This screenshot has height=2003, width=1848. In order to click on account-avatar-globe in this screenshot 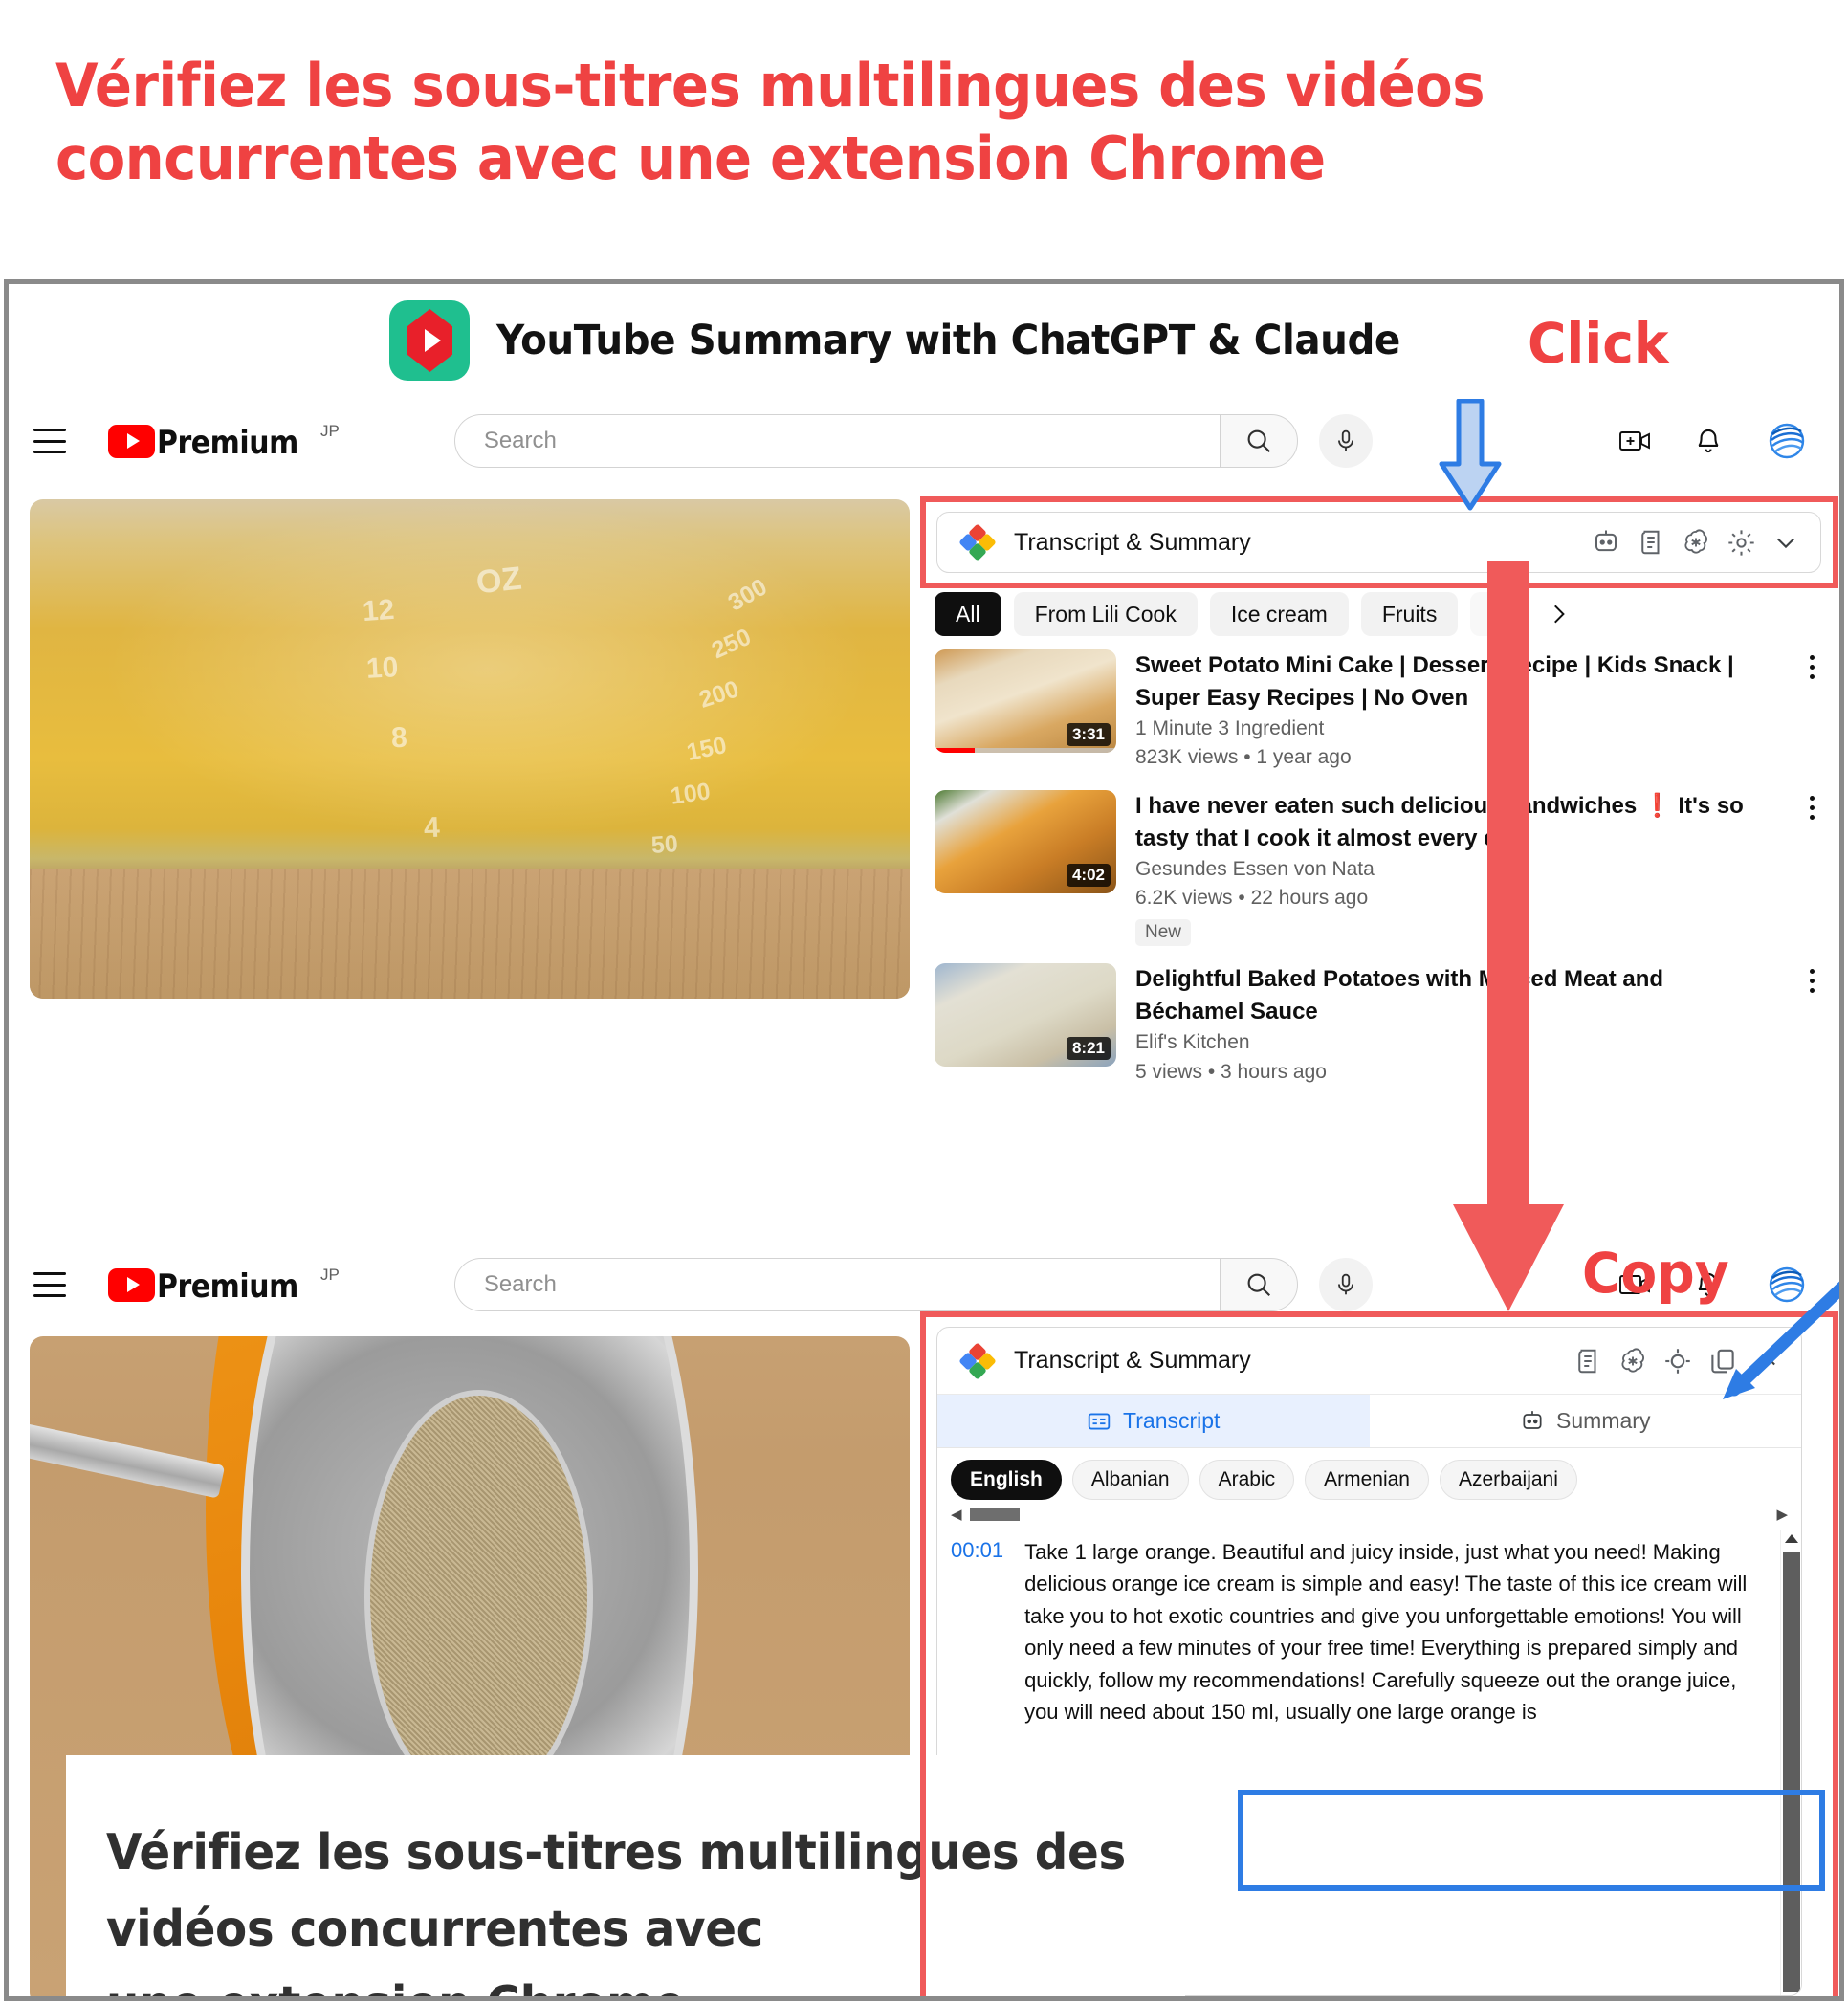, I will do `click(1787, 441)`.